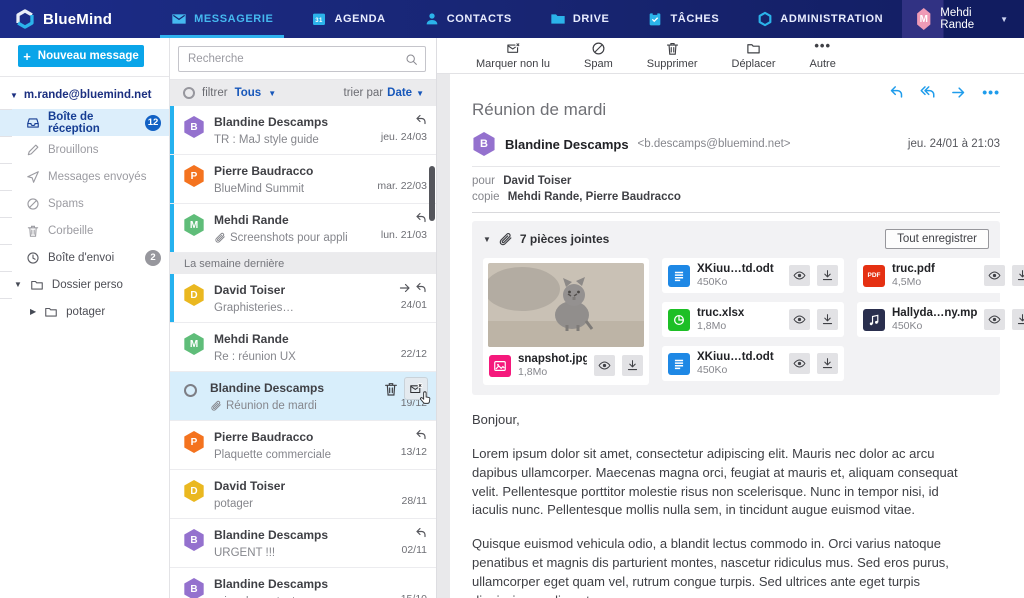 This screenshot has height=598, width=1024. Describe the element at coordinates (303, 396) in the screenshot. I see `message-list-item-selected: Blandine Descamps Réunion de mardi 19/12` at that location.